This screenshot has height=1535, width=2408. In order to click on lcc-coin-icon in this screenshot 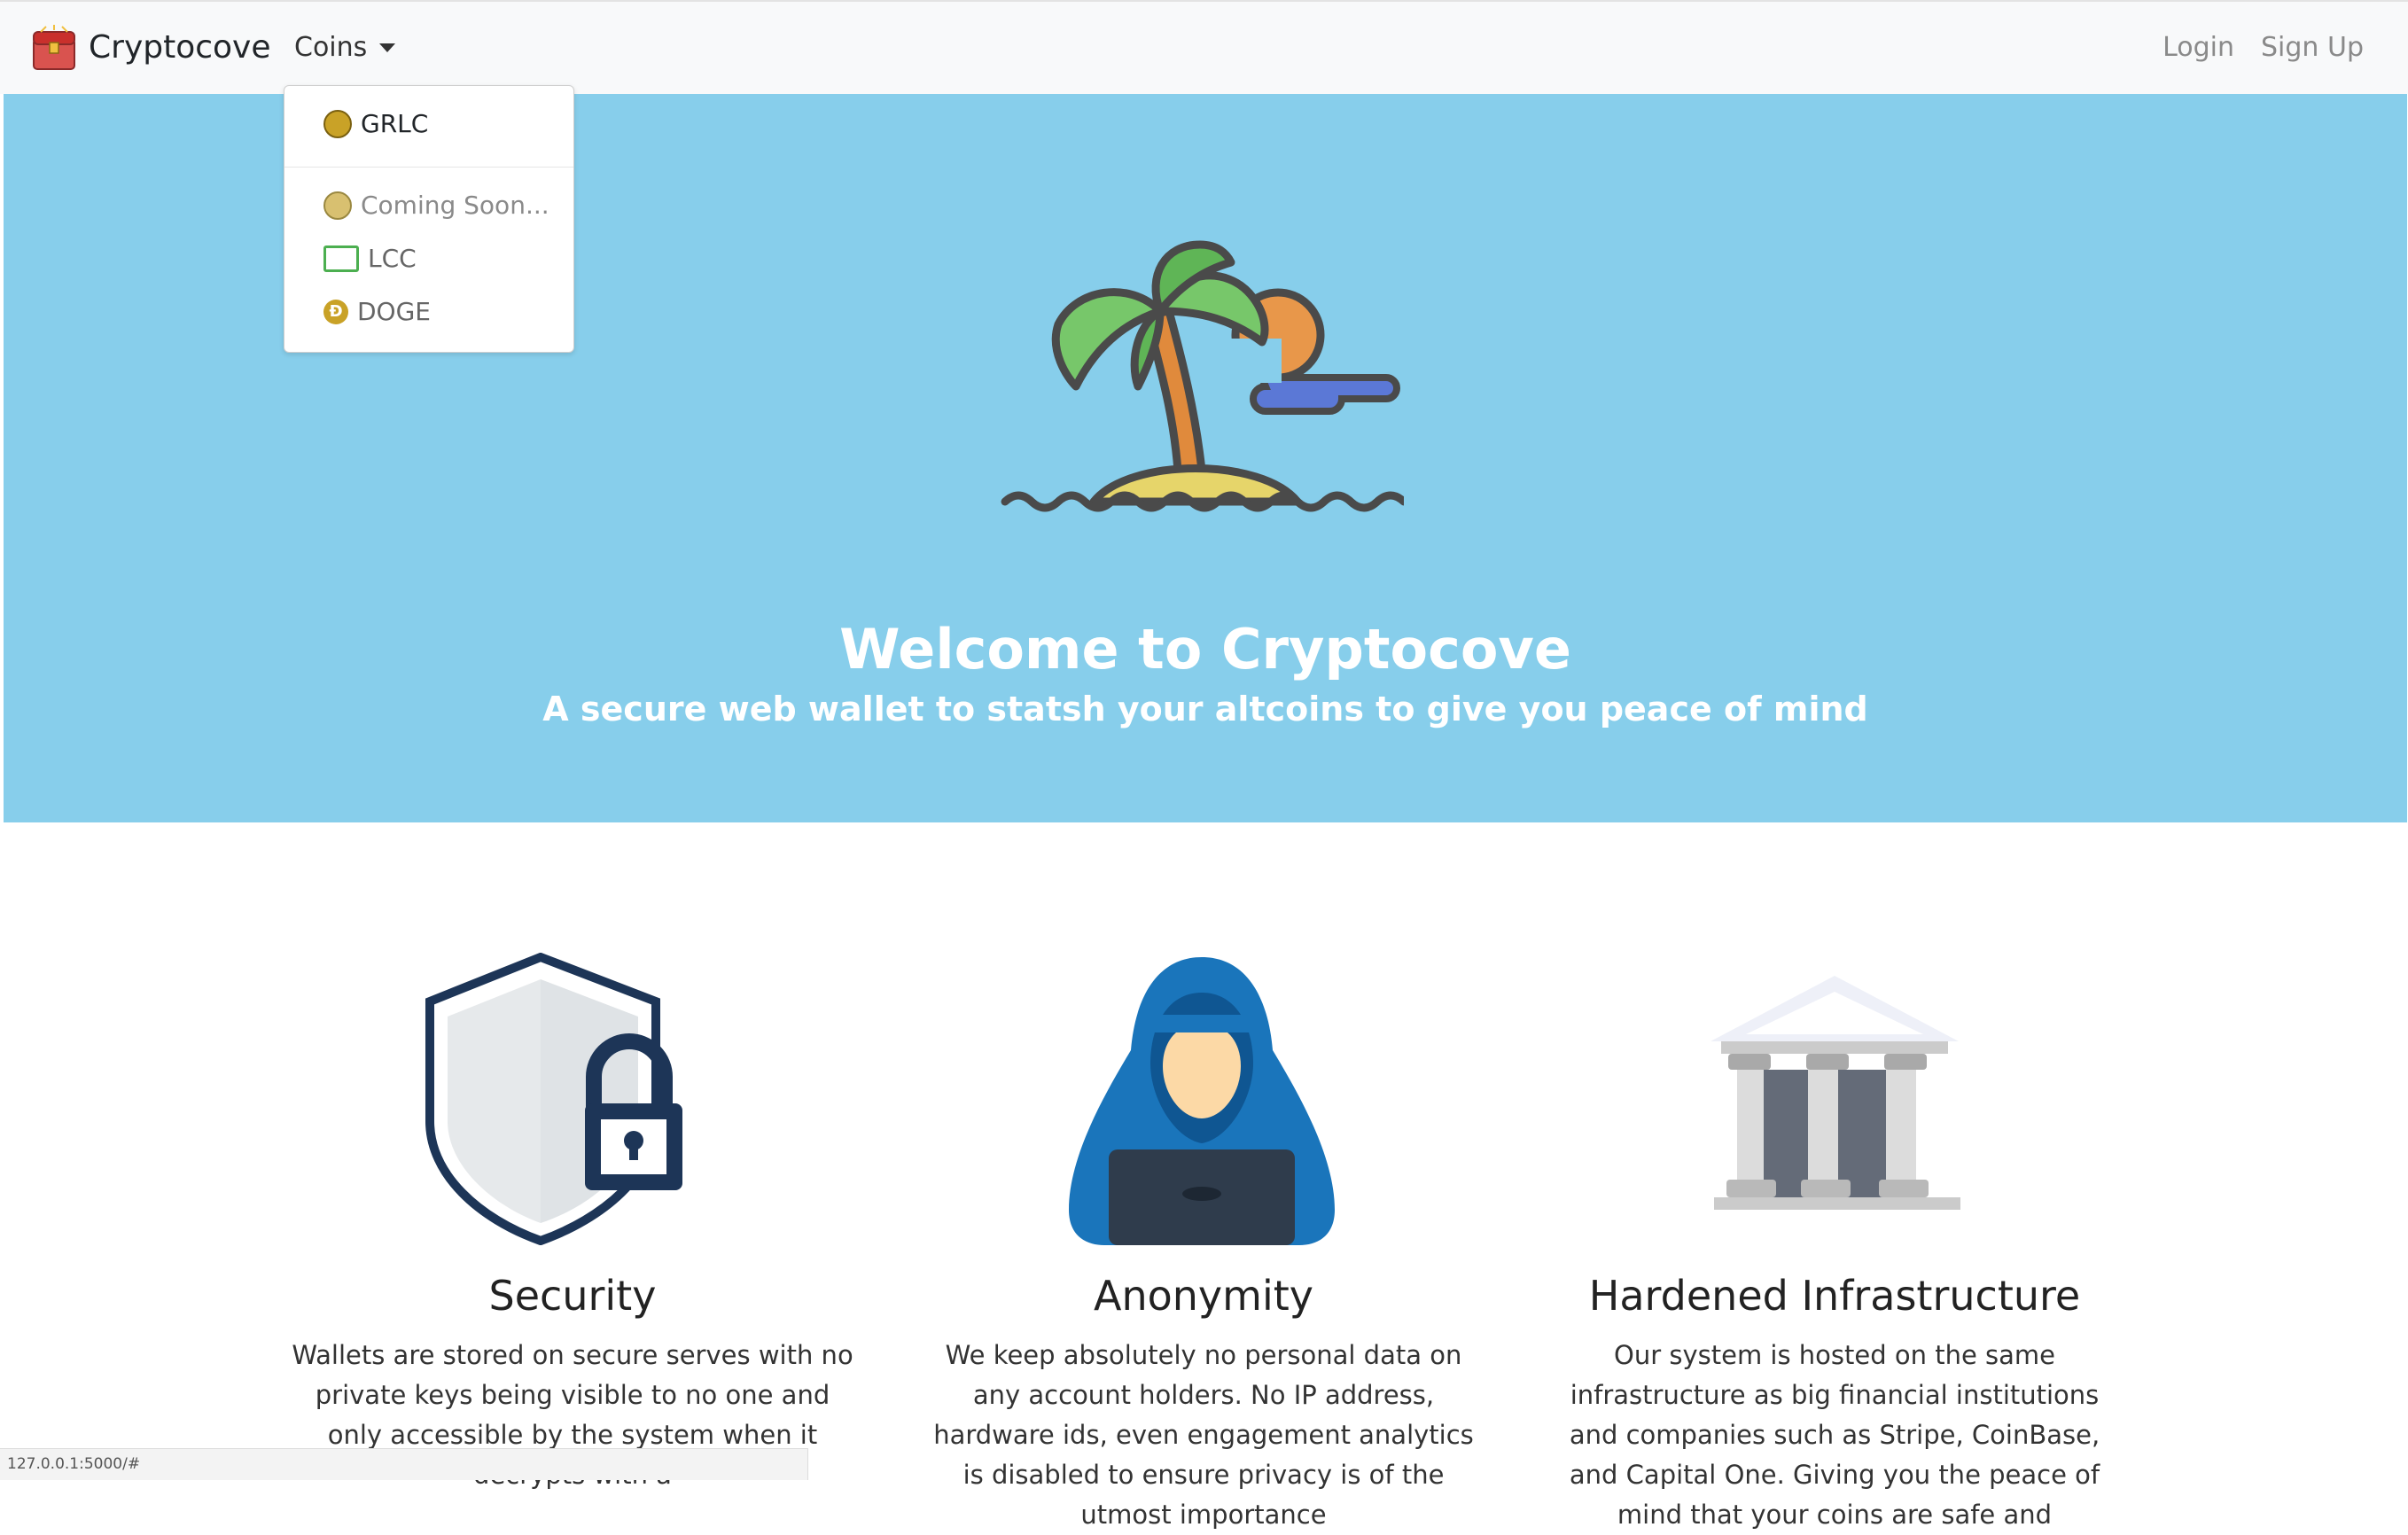, I will do `click(341, 258)`.